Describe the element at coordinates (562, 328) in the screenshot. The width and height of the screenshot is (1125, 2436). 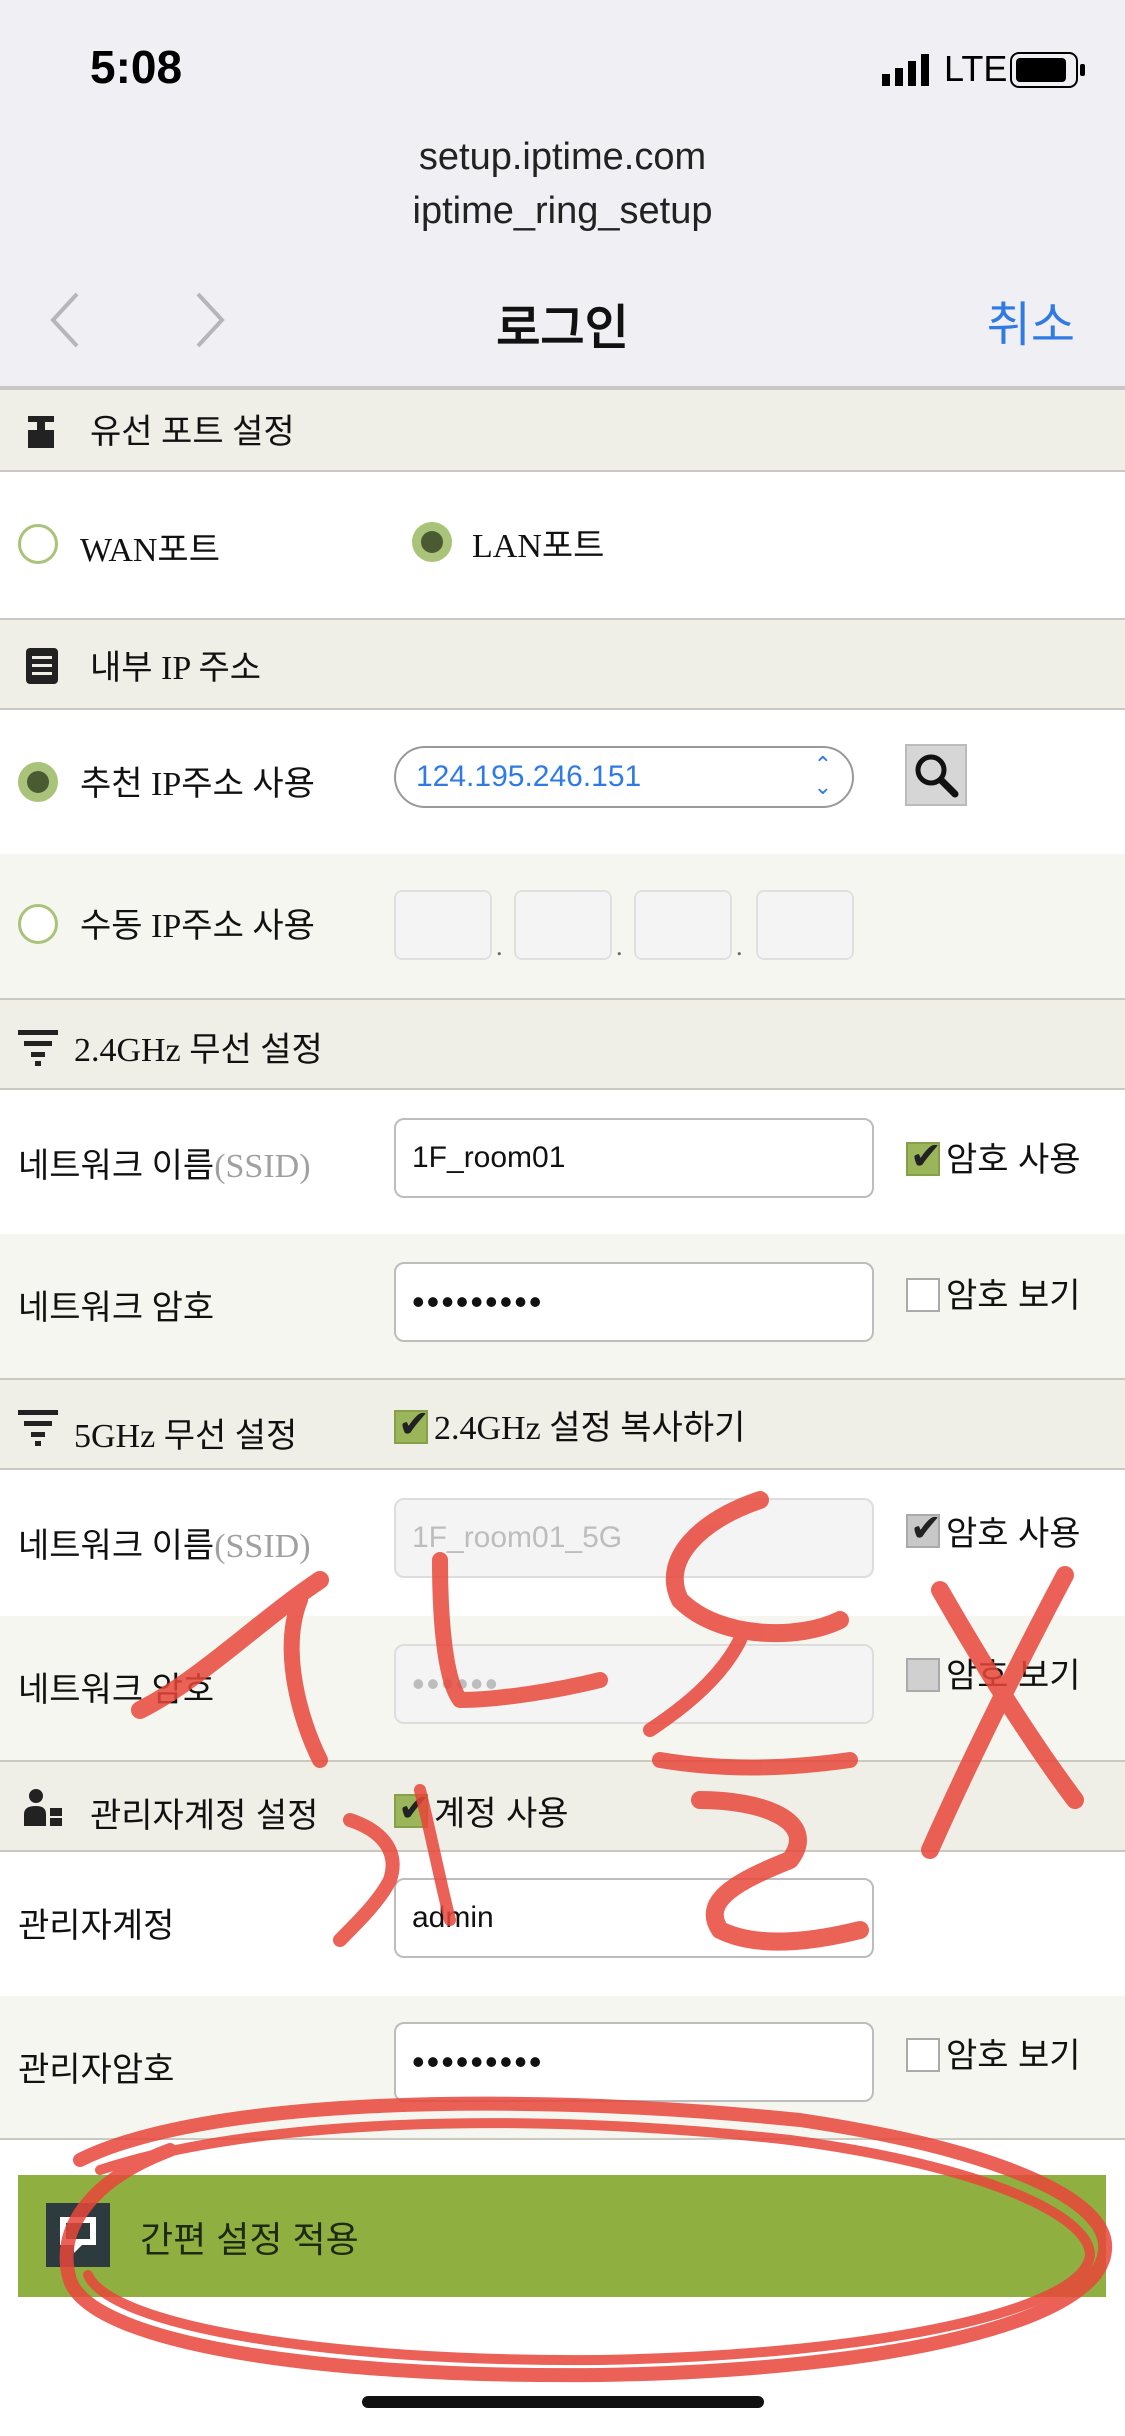
I see `page-title: 로그인` at that location.